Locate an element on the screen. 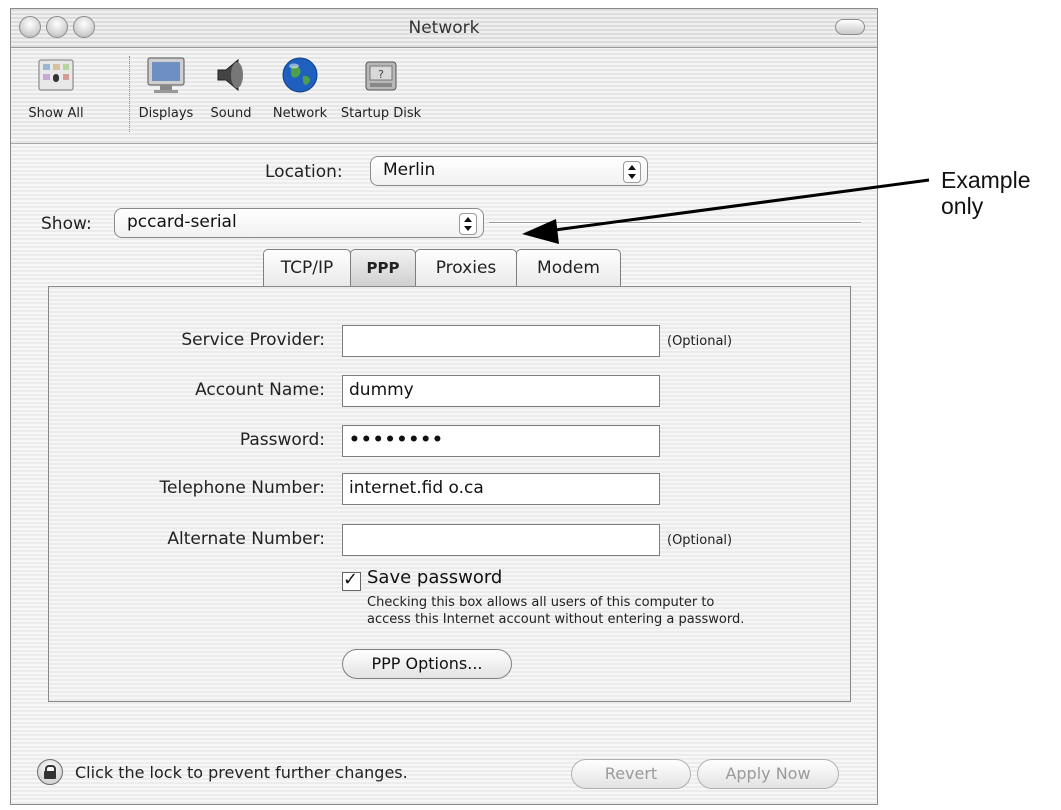 The image size is (1061, 810). annotation-arrow-line is located at coordinates (734, 206).